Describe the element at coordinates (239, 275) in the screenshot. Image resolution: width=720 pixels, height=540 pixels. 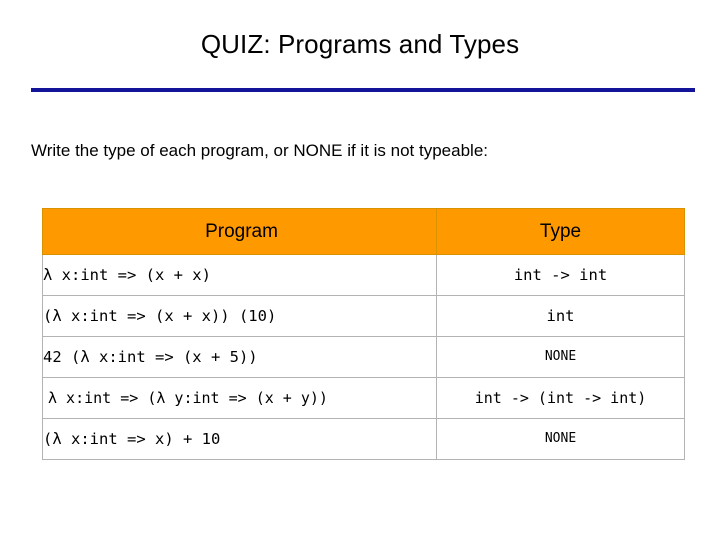
I see `cell-program: λ x:int => (x + x)` at that location.